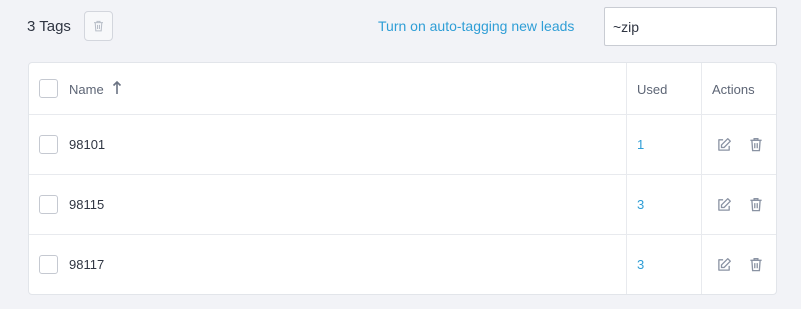 This screenshot has height=309, width=801. I want to click on autotag-link: Turn on auto-tagging new leads, so click(476, 26).